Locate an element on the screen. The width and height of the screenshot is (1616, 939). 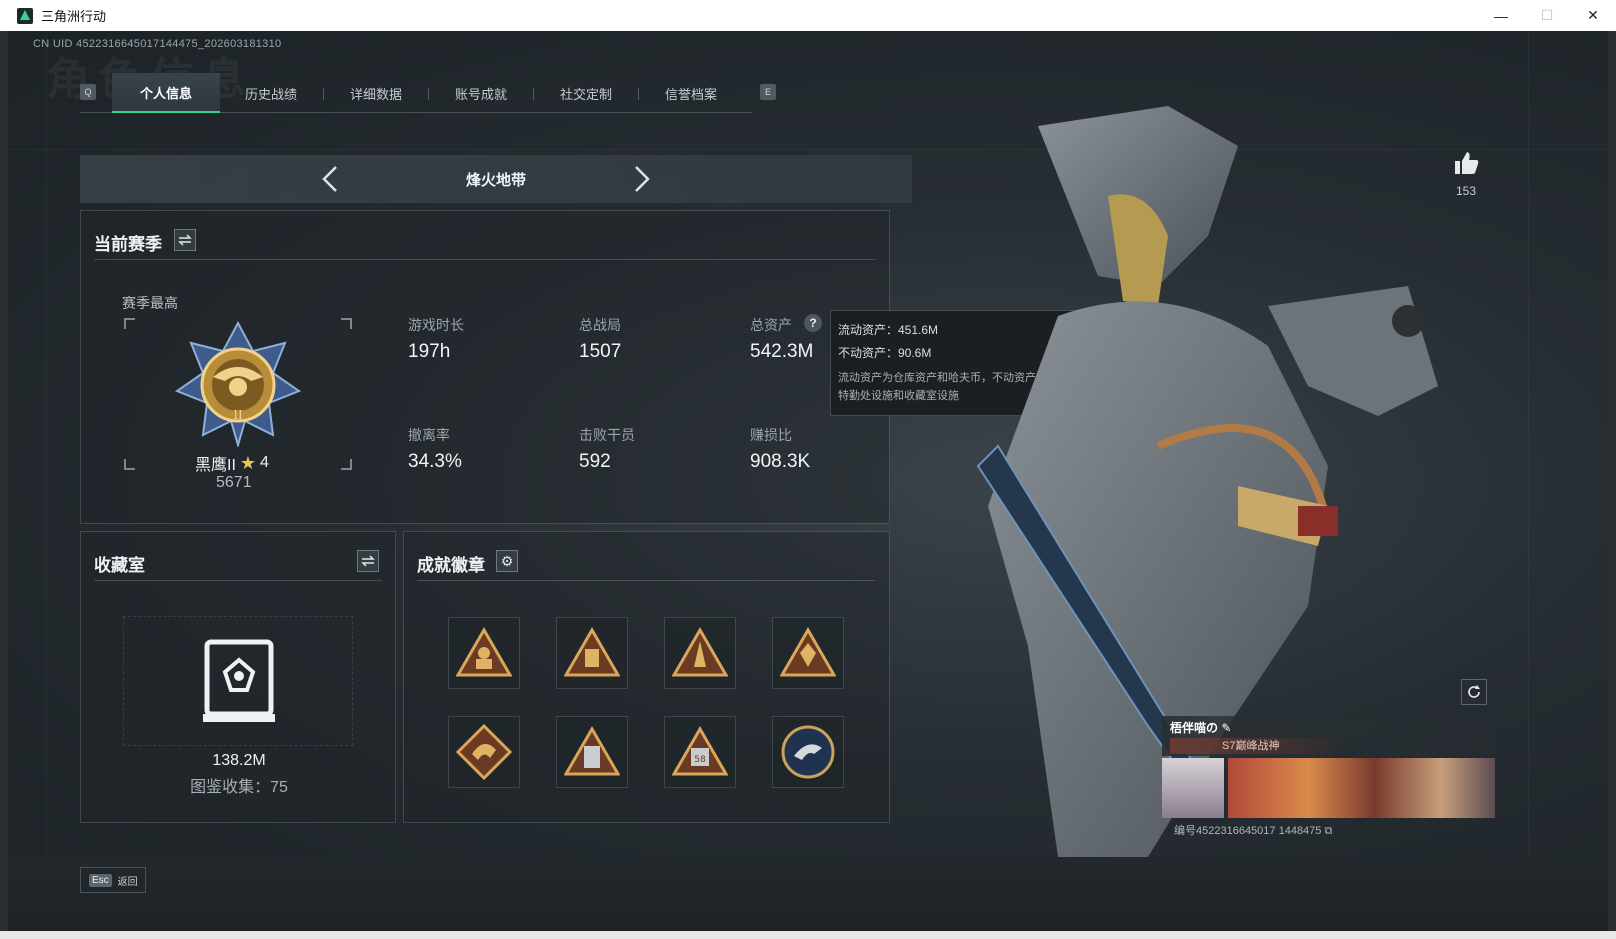
avatar is located at coordinates (1193, 788).